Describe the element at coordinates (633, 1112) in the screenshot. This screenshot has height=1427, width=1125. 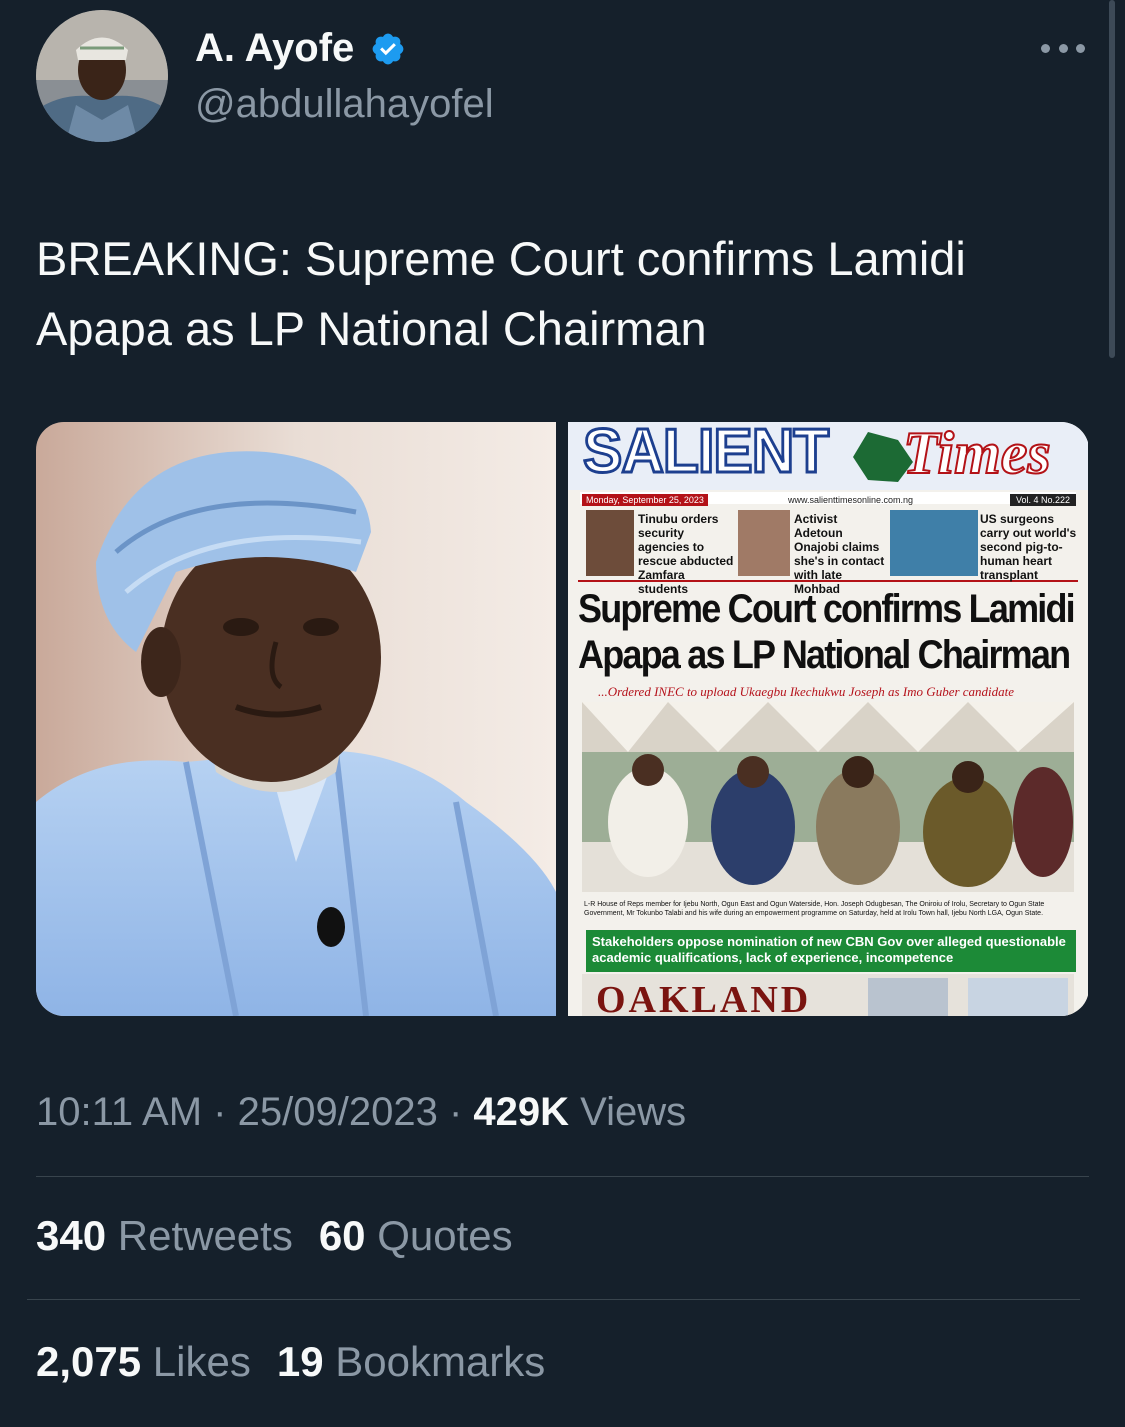
I see `views-label: Views` at that location.